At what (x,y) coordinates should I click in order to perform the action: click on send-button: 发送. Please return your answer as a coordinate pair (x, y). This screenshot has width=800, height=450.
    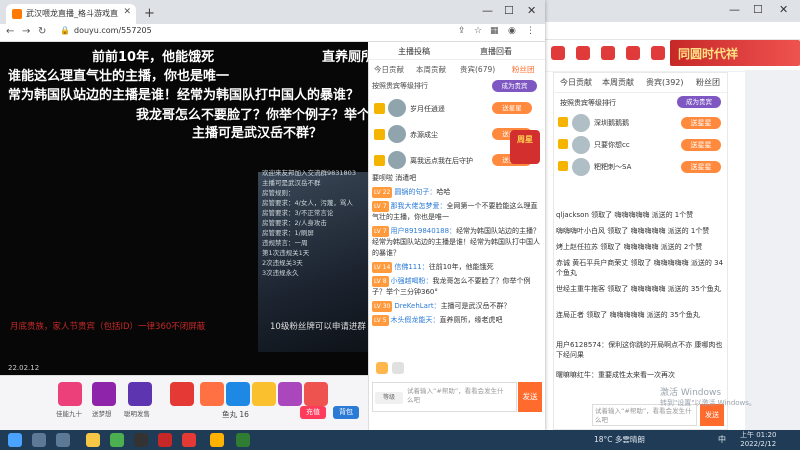
    Looking at the image, I should click on (530, 397).